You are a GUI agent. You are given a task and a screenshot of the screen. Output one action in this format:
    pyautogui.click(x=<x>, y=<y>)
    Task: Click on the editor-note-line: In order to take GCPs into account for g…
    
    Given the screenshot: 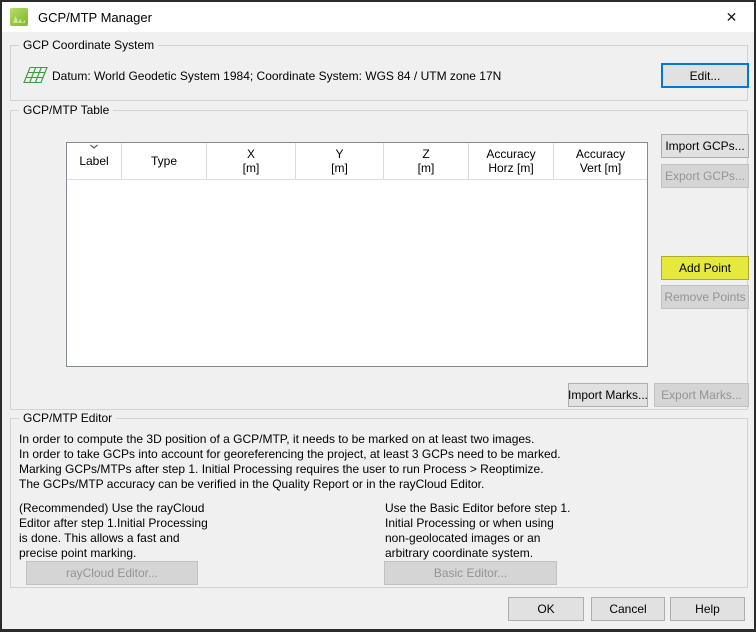 What is the action you would take?
    pyautogui.click(x=290, y=454)
    